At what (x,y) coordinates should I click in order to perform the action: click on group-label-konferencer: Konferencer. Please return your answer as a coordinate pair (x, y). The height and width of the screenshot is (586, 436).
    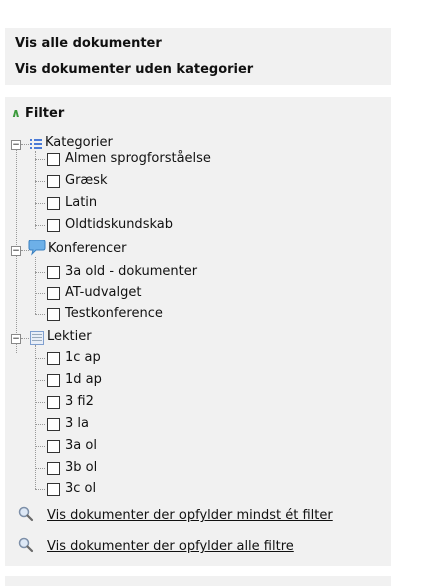
    Looking at the image, I should click on (87, 248).